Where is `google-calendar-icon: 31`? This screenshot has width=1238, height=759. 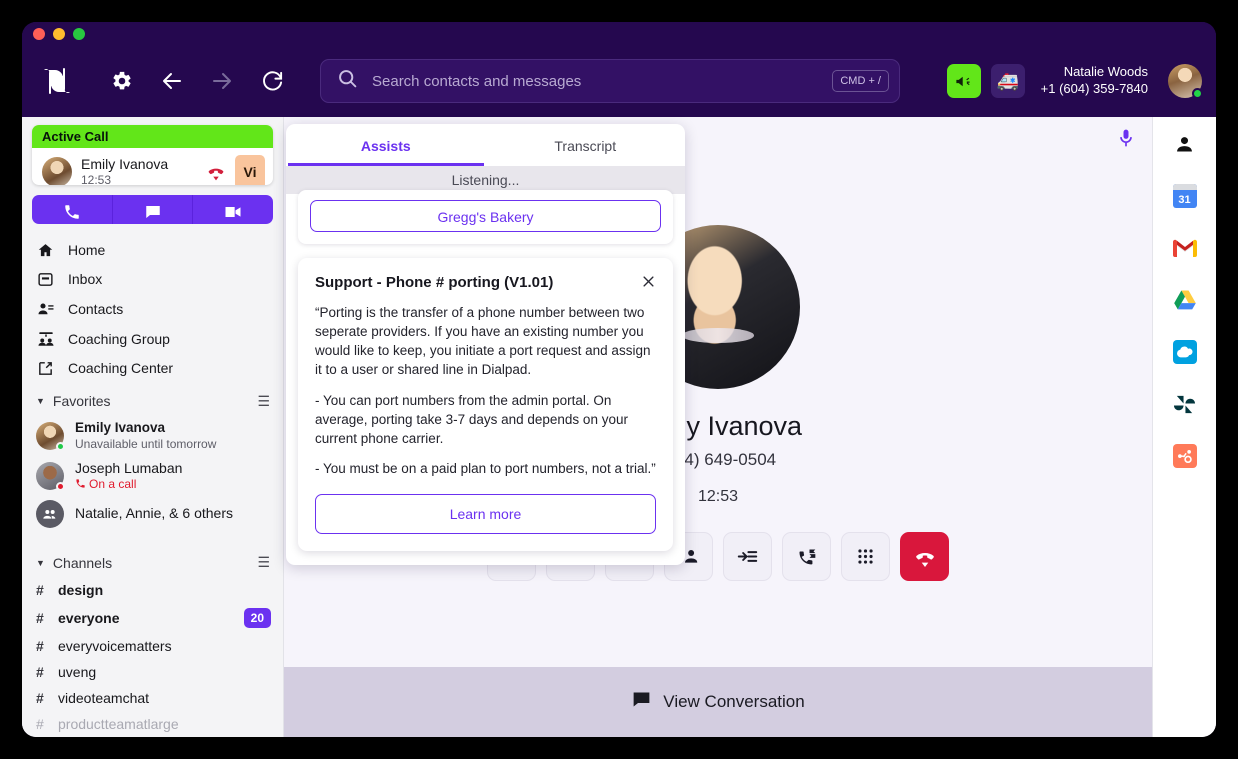 google-calendar-icon: 31 is located at coordinates (1185, 196).